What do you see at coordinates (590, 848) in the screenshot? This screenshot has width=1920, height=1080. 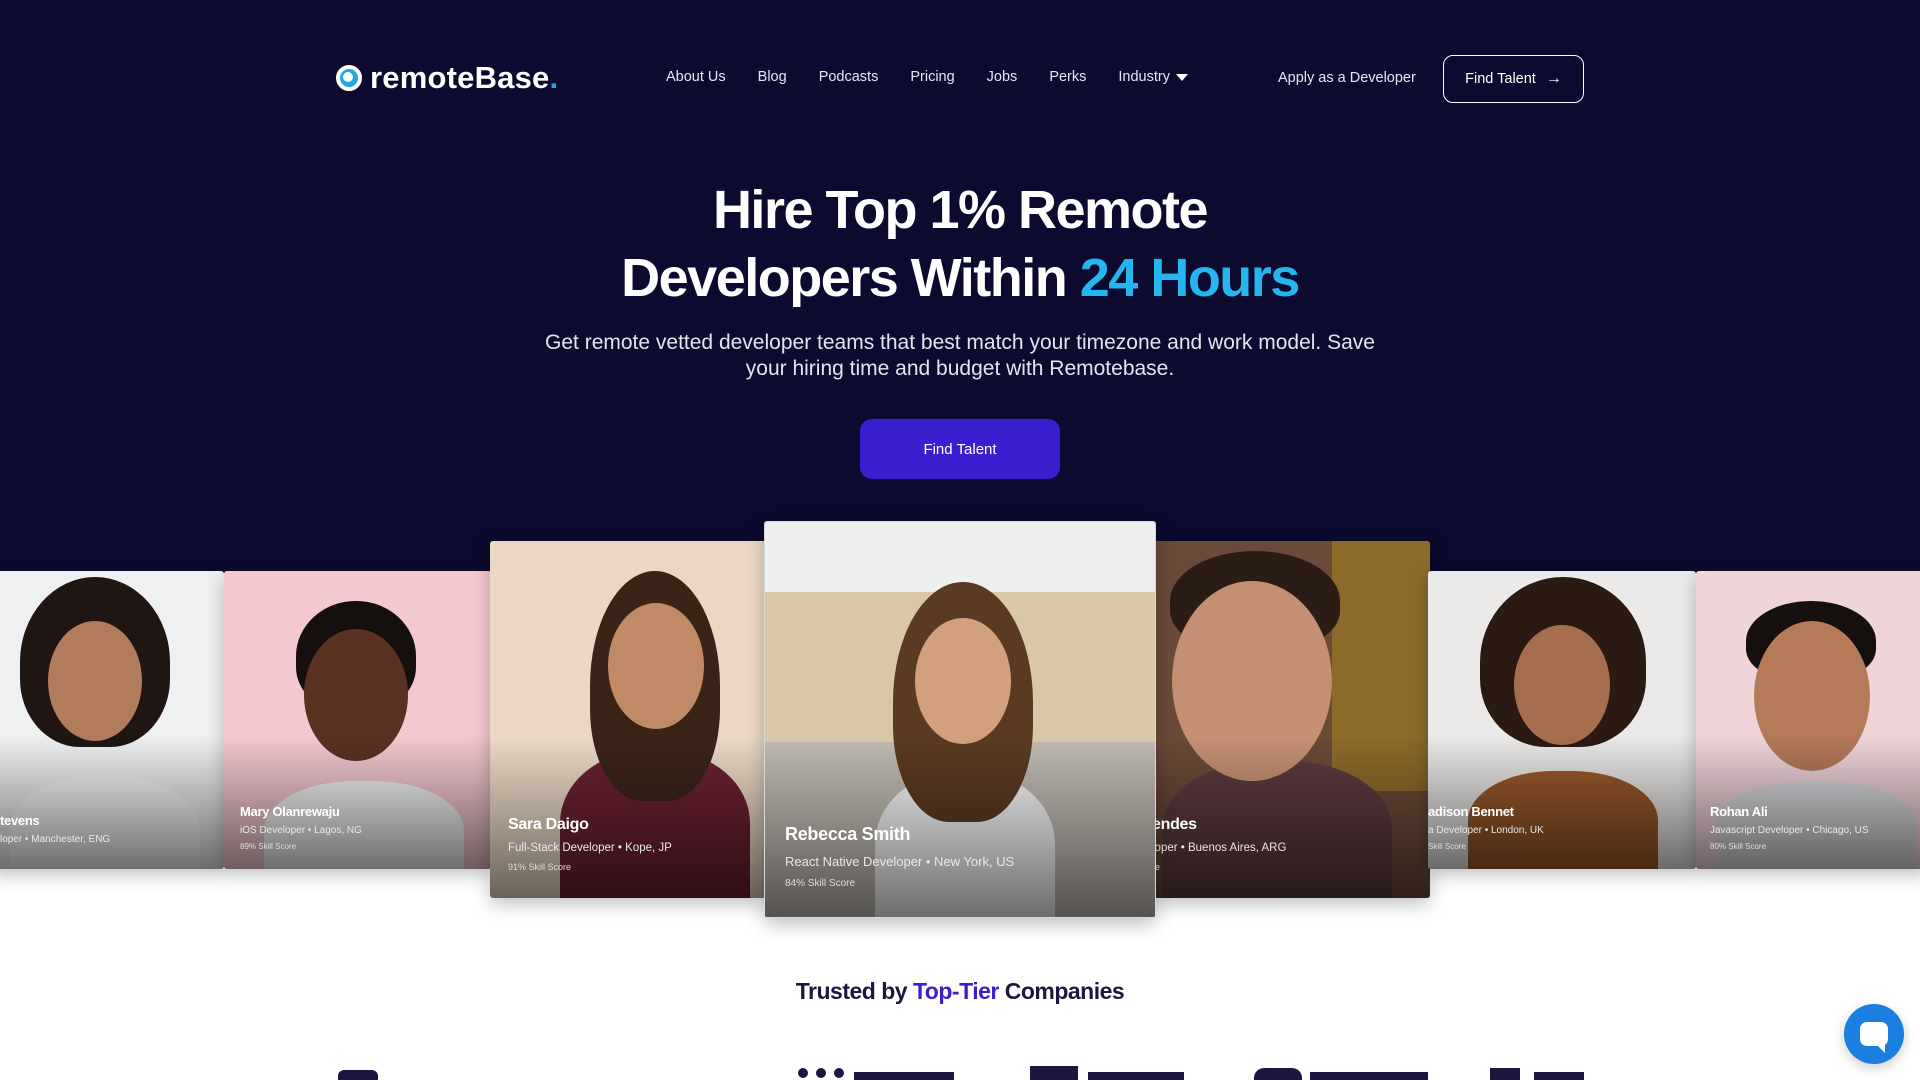 I see `developer-role: Full-Stack Developer • Kope, JP` at bounding box center [590, 848].